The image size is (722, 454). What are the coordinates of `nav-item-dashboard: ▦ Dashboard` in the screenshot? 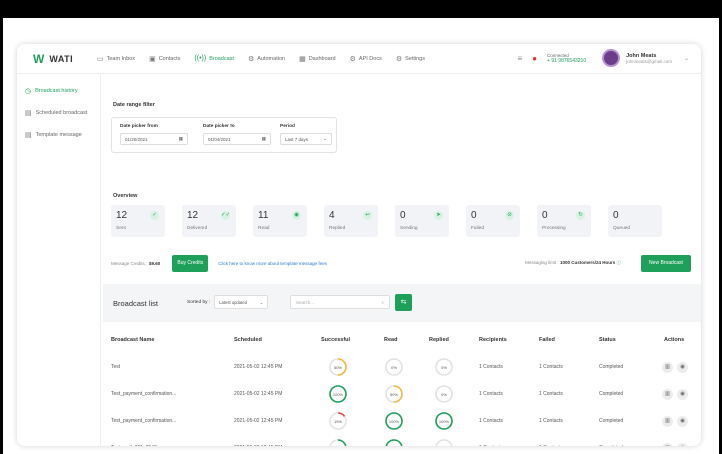 It's located at (317, 59).